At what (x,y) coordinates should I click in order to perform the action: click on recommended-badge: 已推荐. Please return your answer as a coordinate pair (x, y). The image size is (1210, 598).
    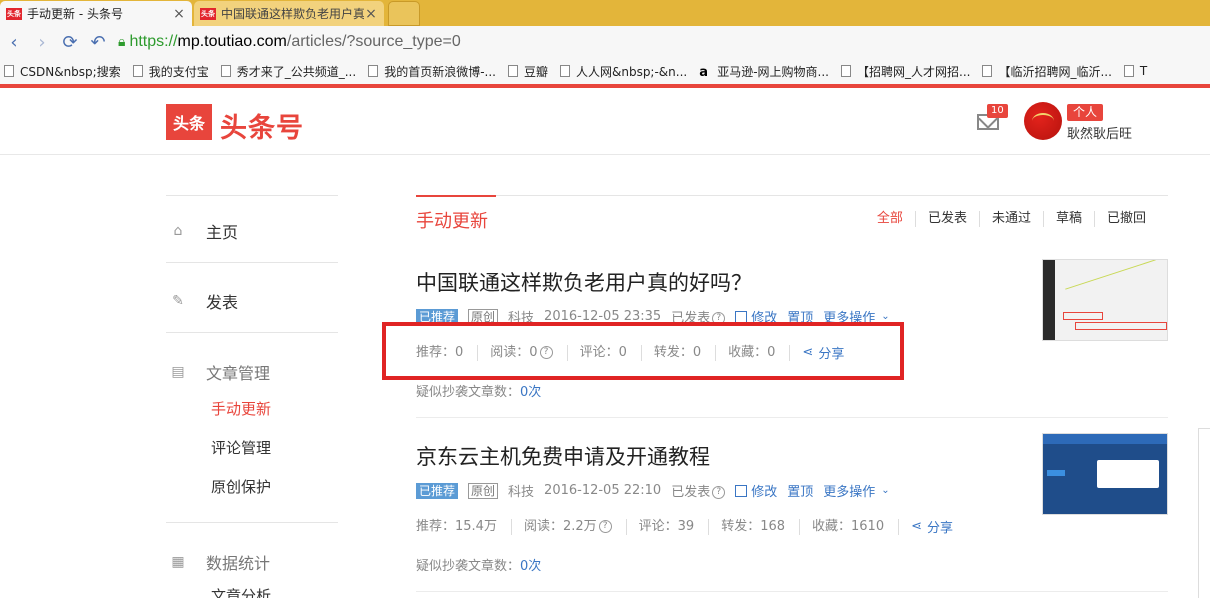
    Looking at the image, I should click on (437, 490).